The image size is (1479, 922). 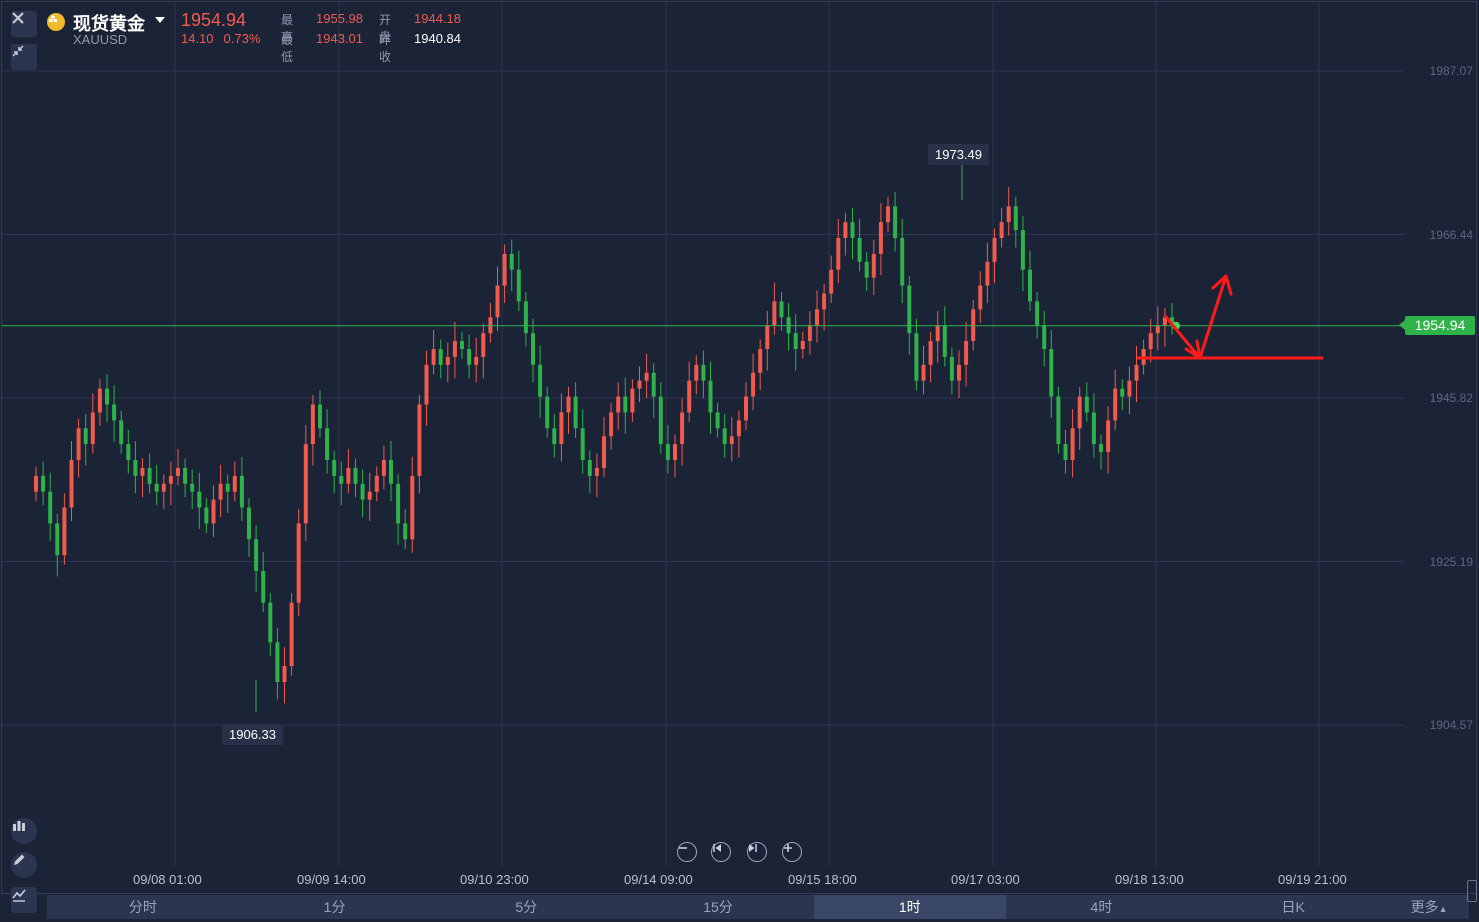 What do you see at coordinates (788, 848) in the screenshot?
I see `zoom-in-icon` at bounding box center [788, 848].